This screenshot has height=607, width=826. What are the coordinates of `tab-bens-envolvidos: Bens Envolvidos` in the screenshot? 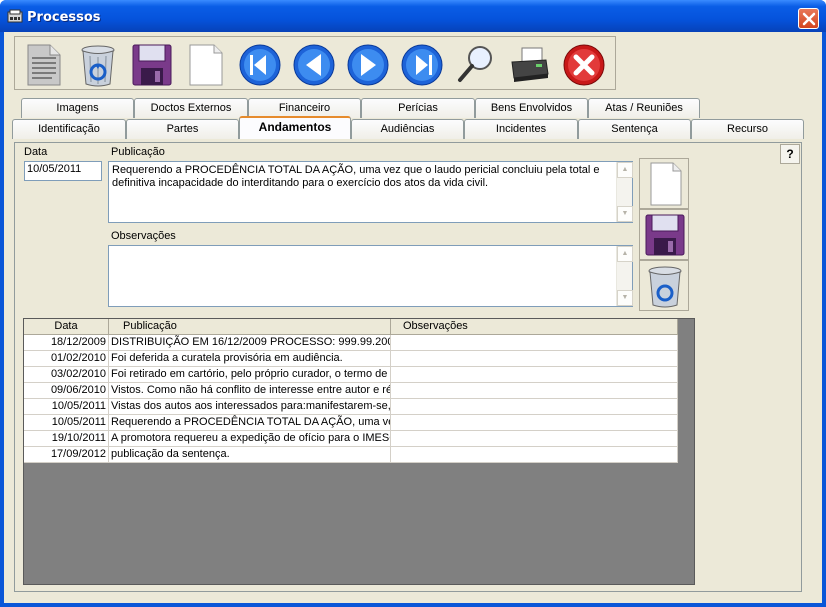 It's located at (531, 108).